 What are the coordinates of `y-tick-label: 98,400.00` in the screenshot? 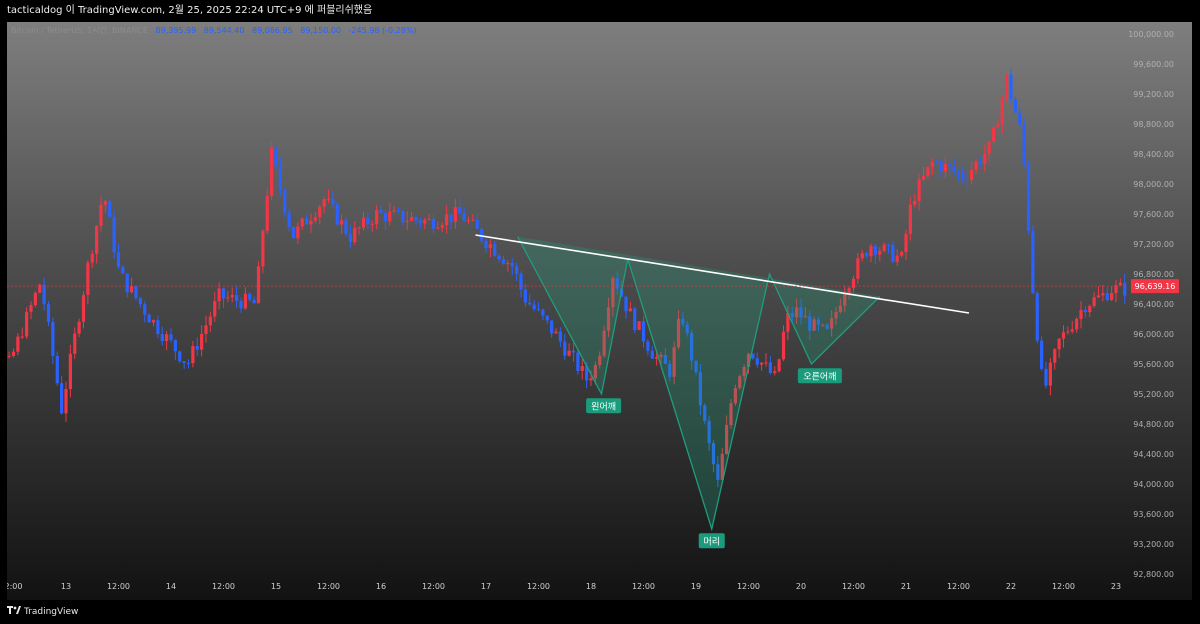 It's located at (1153, 154).